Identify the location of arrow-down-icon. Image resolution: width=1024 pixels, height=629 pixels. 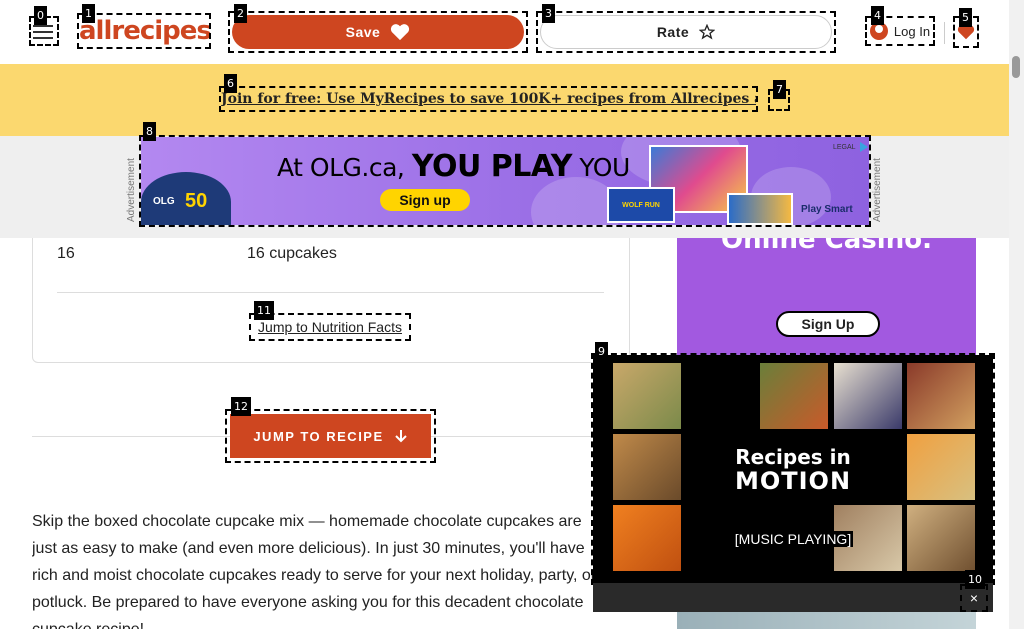
(400, 436).